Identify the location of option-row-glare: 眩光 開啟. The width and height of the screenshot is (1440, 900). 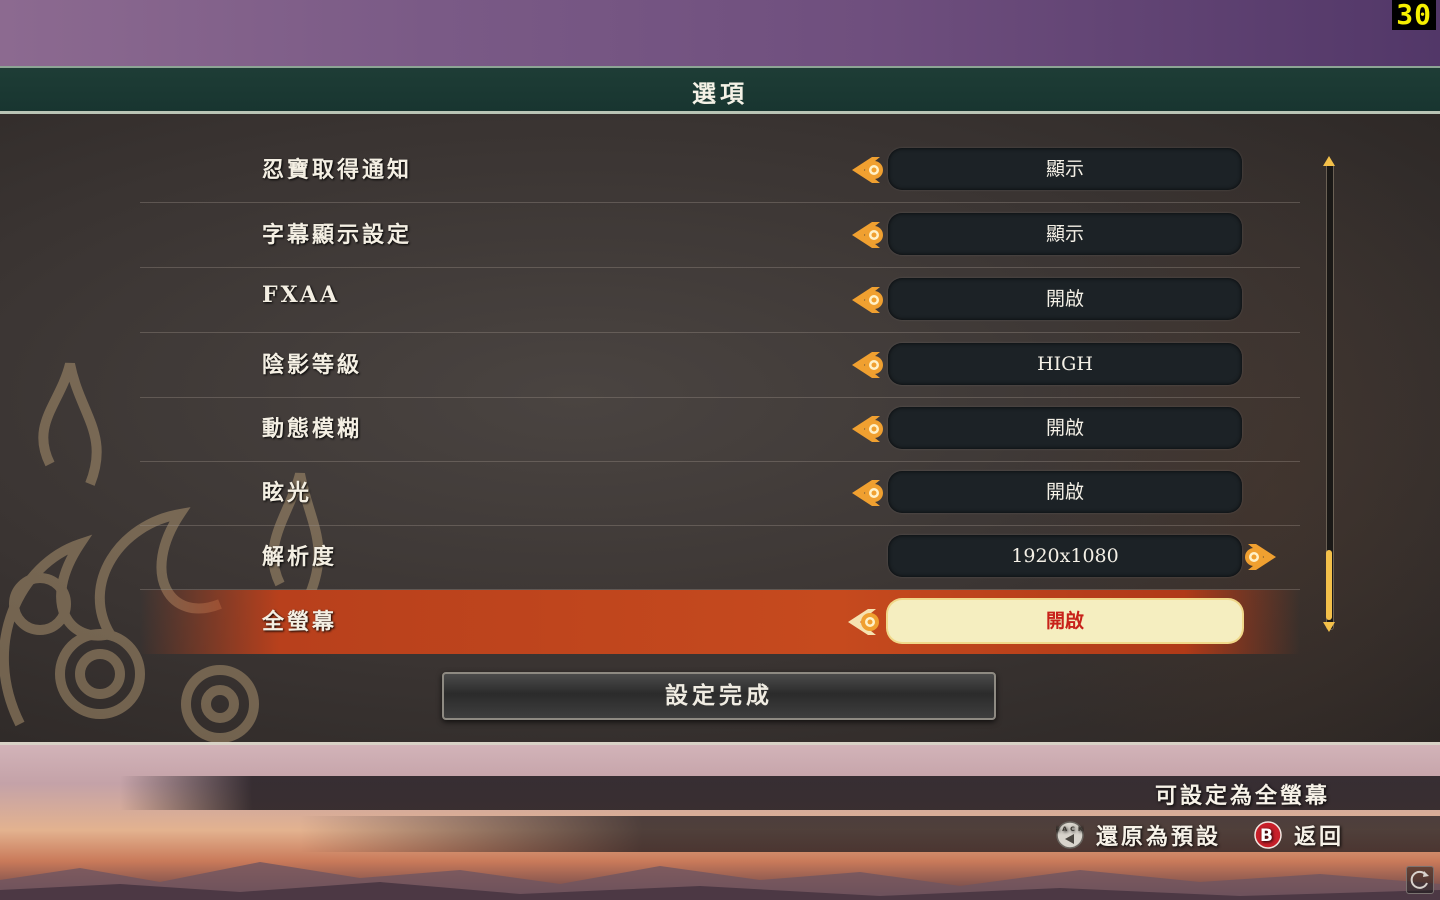
(720, 493).